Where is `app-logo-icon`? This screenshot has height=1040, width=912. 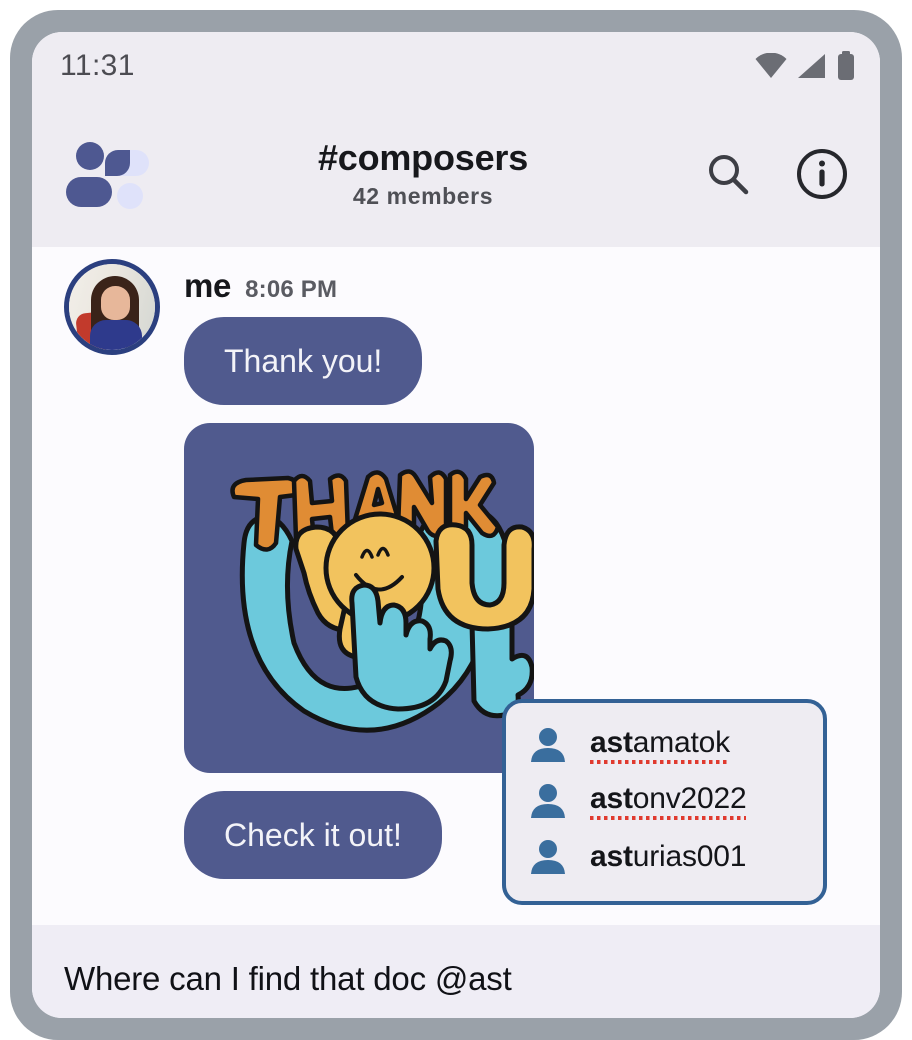
app-logo-icon is located at coordinates (105, 174).